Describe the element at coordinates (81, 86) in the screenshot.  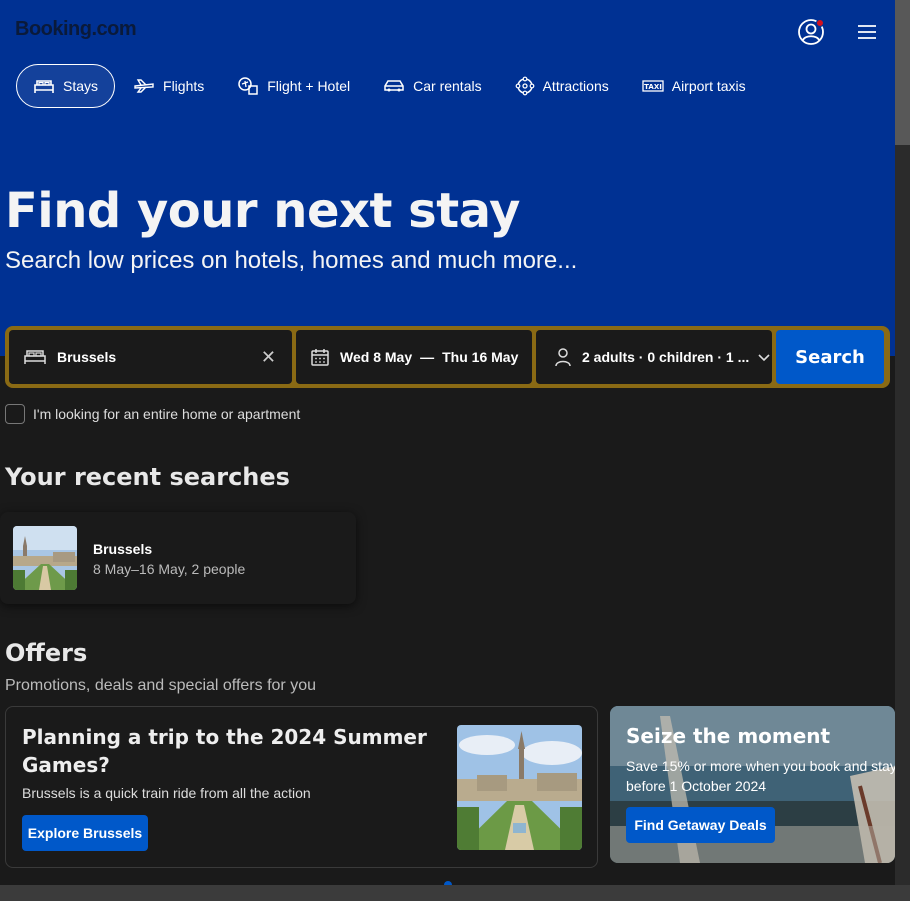
I see `nav-stays-label: Stays` at that location.